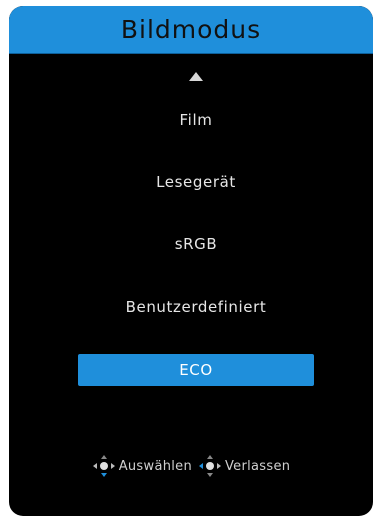 The height and width of the screenshot is (522, 382). I want to click on osd-footer: Auswählen Verlassen, so click(191, 466).